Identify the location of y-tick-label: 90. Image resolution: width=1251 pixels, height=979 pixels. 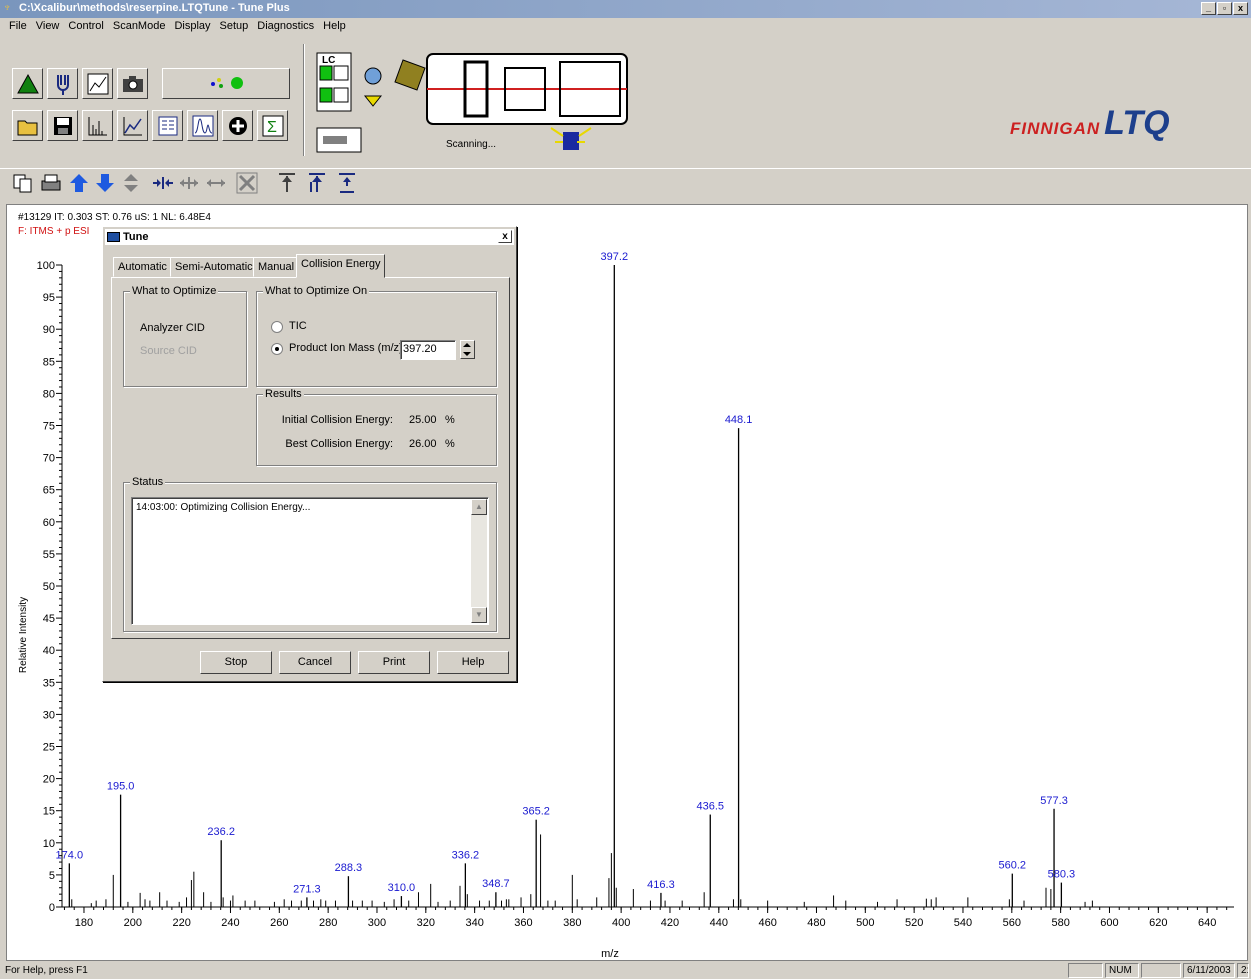
(49, 330).